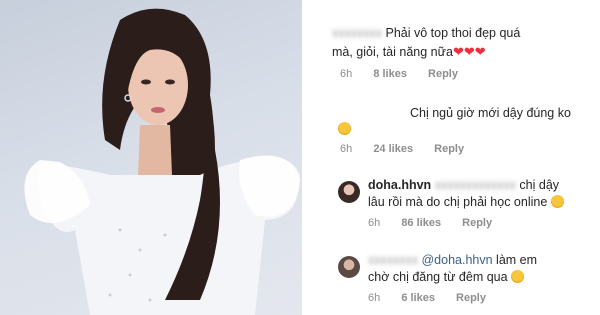 The height and width of the screenshot is (315, 600). I want to click on comment-text: chị dậy, so click(539, 185).